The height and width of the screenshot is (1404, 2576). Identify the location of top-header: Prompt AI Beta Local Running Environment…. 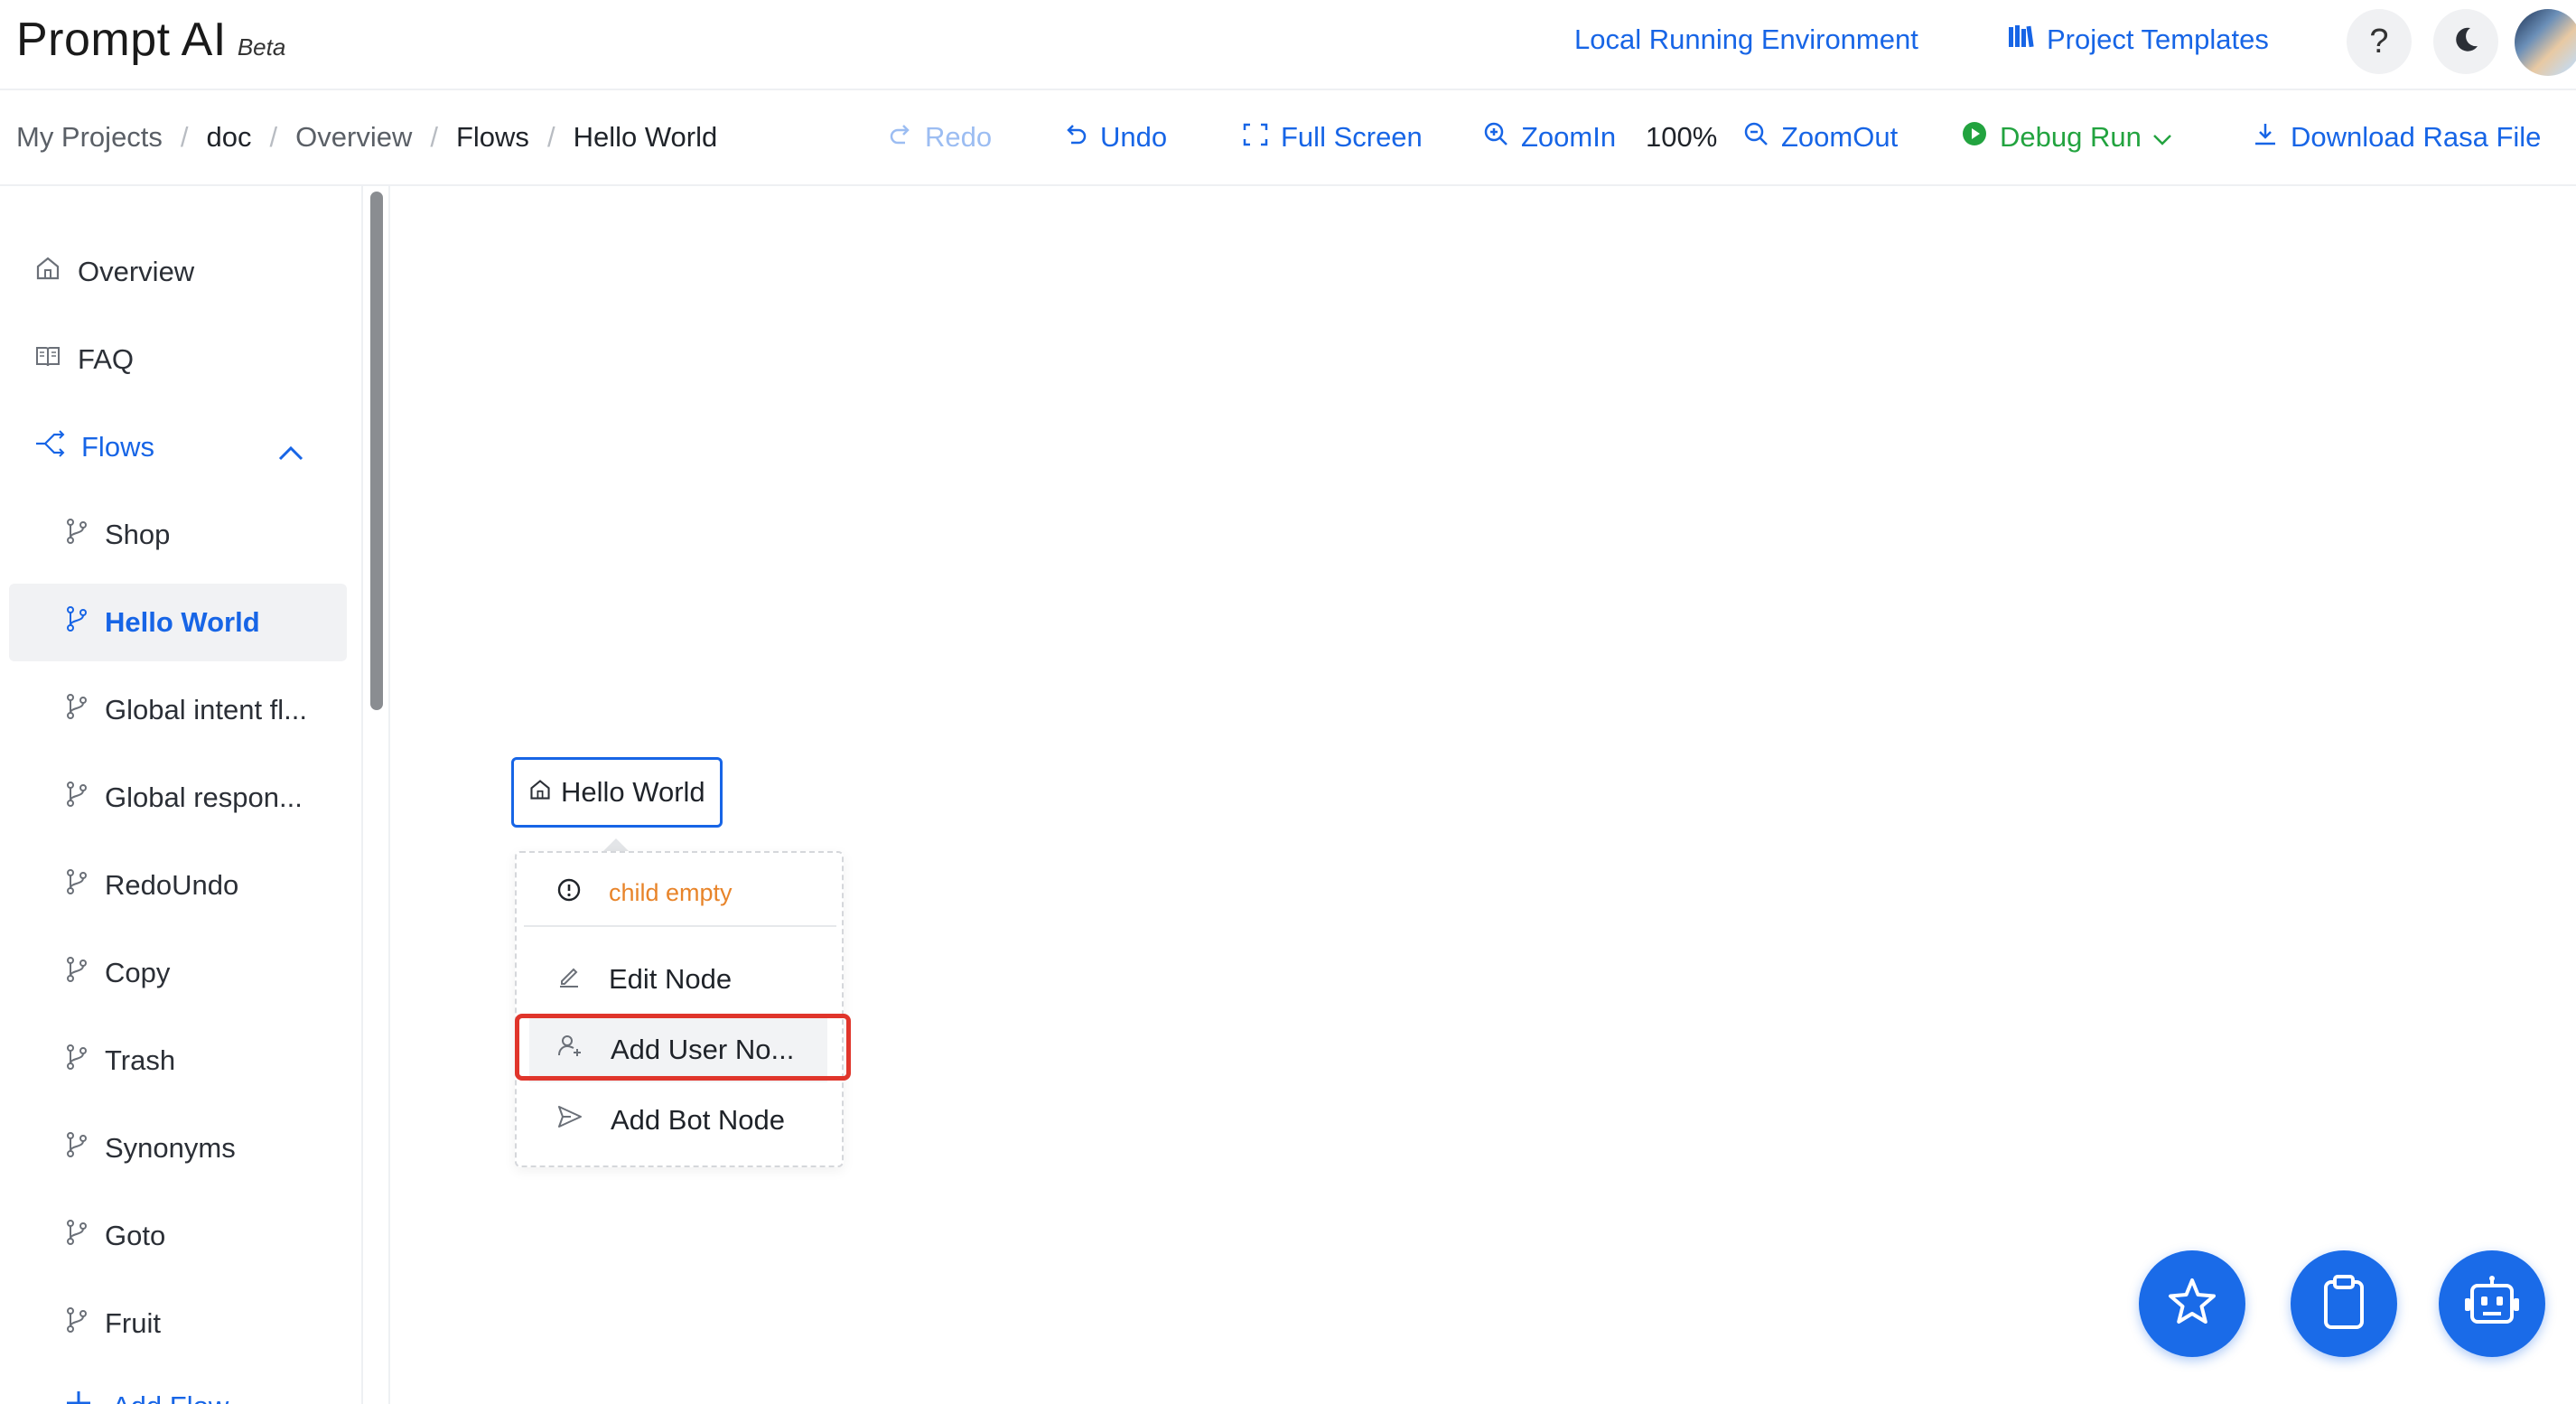
(1288, 45).